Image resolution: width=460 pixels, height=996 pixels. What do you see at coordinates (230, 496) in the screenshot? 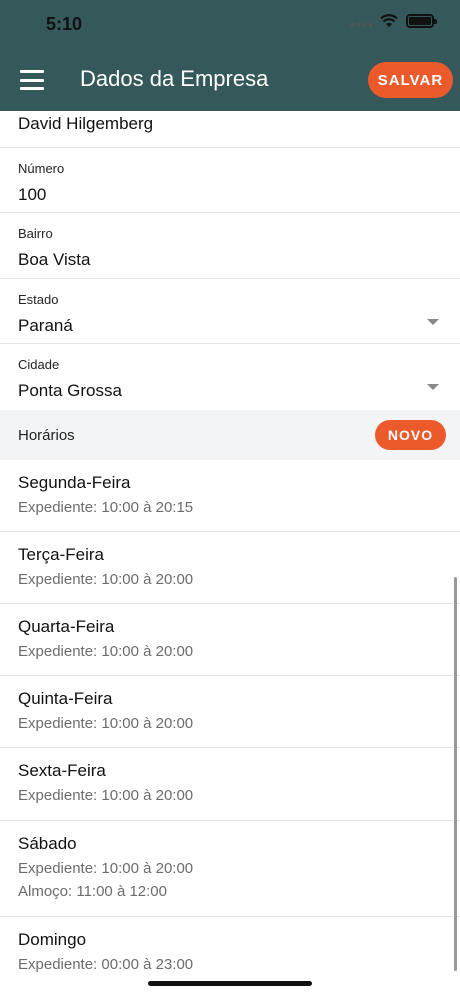
I see `list-item-segunda: Segunda-Feira Expediente: 10:00 à 20:15` at bounding box center [230, 496].